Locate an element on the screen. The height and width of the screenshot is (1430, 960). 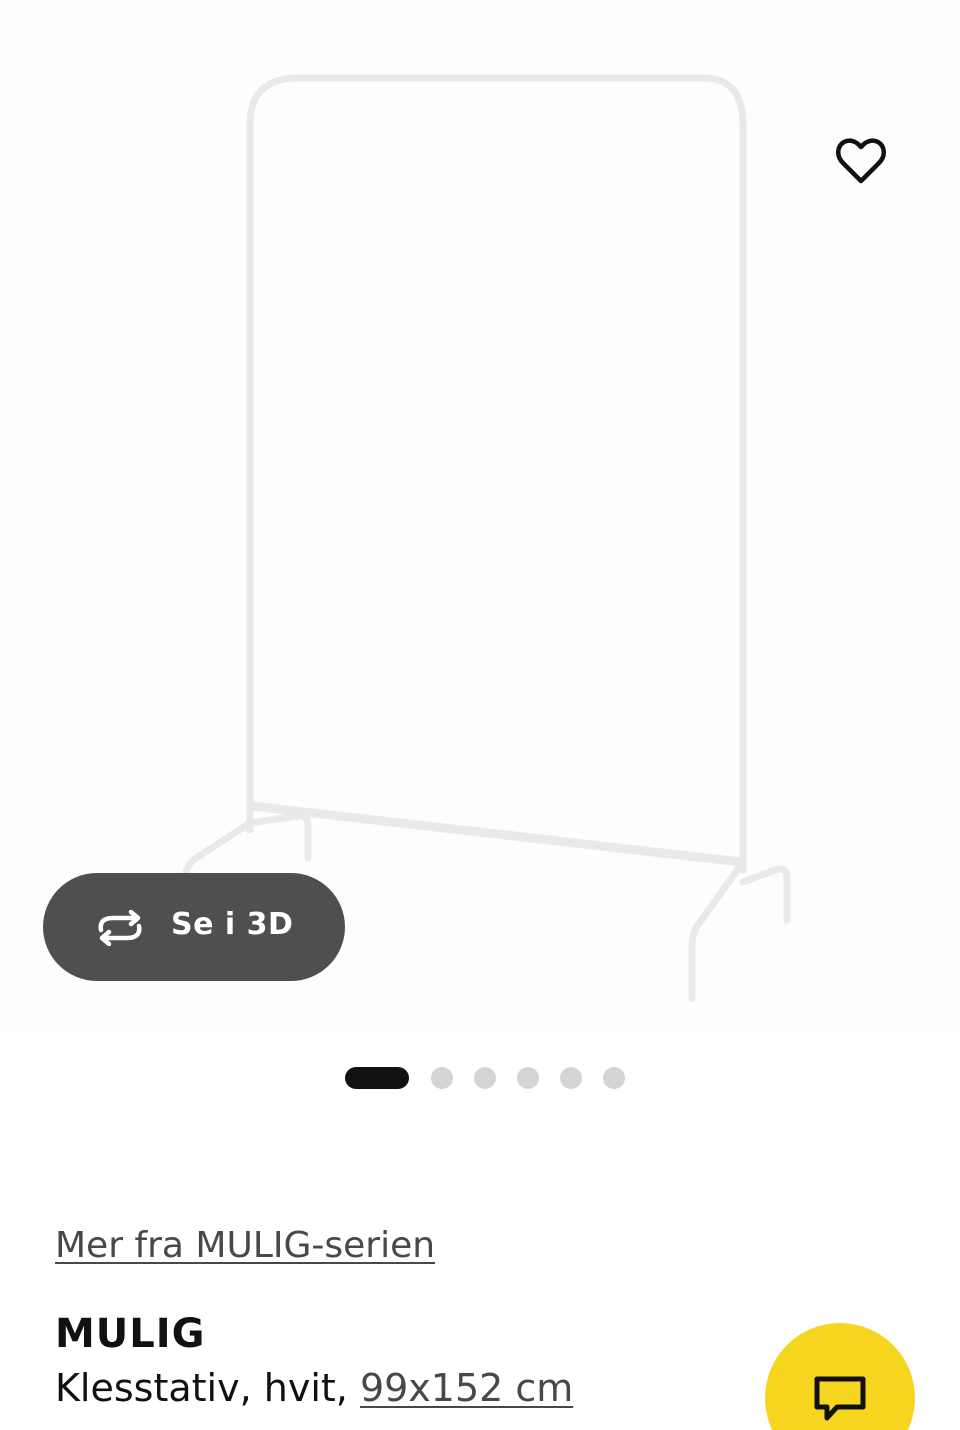
product-name: MULIG is located at coordinates (130, 1334).